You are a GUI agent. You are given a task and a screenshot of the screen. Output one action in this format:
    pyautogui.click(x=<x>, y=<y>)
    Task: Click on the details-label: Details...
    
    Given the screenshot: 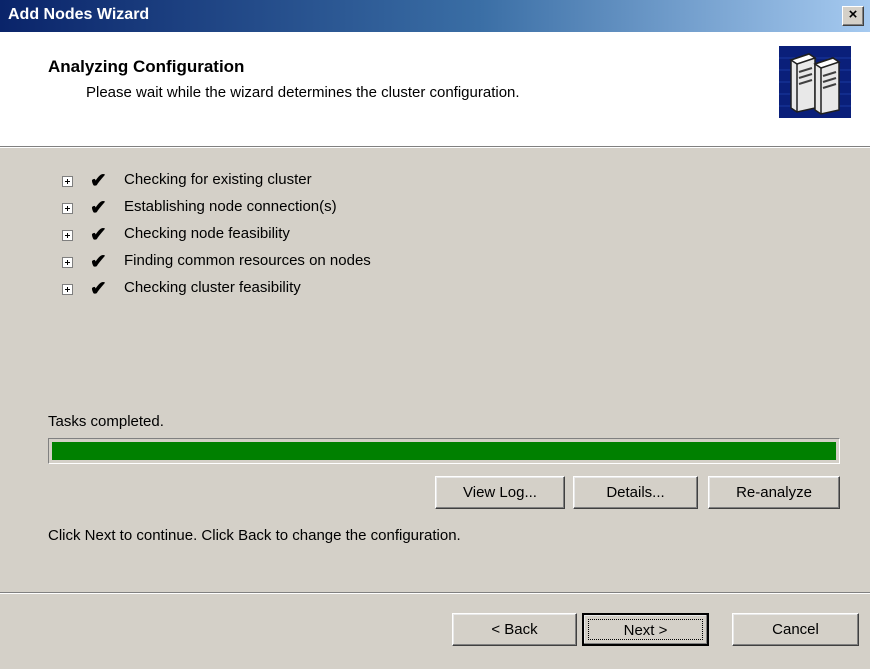 What is the action you would take?
    pyautogui.click(x=635, y=492)
    